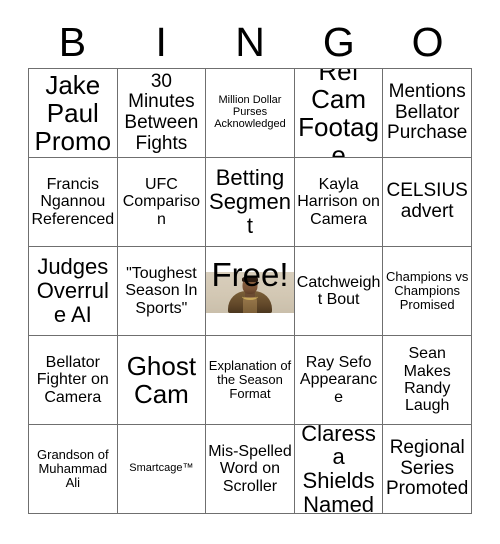  I want to click on bingo-cell-label: Francis Ngannou Referenced, so click(73, 202).